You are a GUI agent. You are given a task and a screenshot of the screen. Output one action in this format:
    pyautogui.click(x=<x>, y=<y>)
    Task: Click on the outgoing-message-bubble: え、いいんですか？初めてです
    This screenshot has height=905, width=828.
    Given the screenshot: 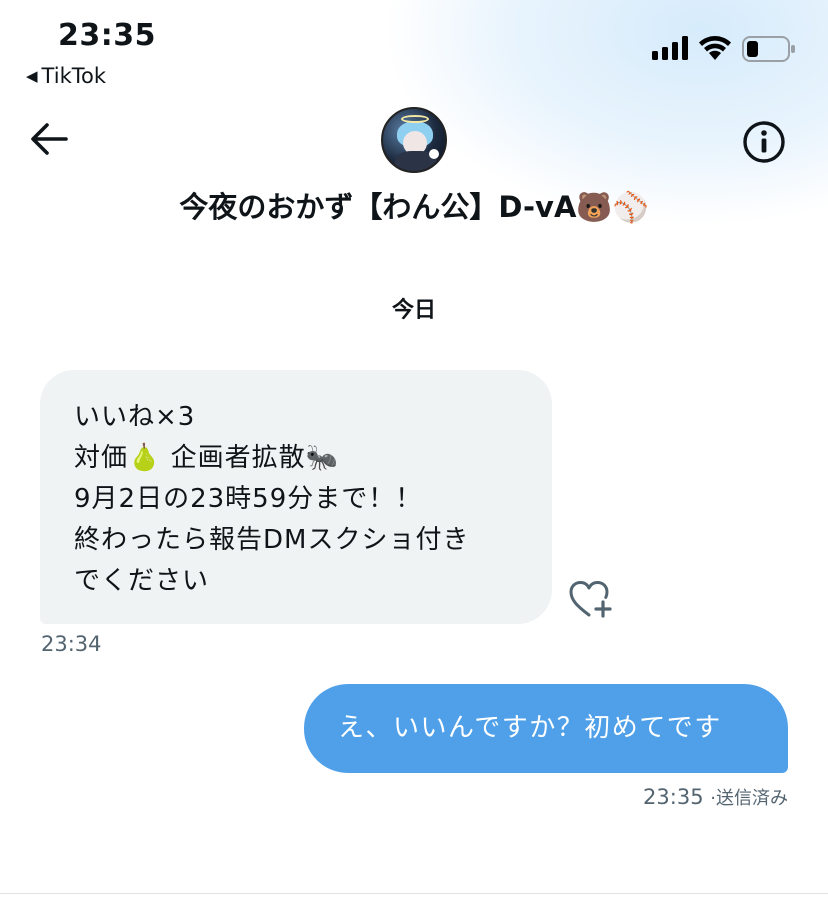 What is the action you would take?
    pyautogui.click(x=546, y=728)
    